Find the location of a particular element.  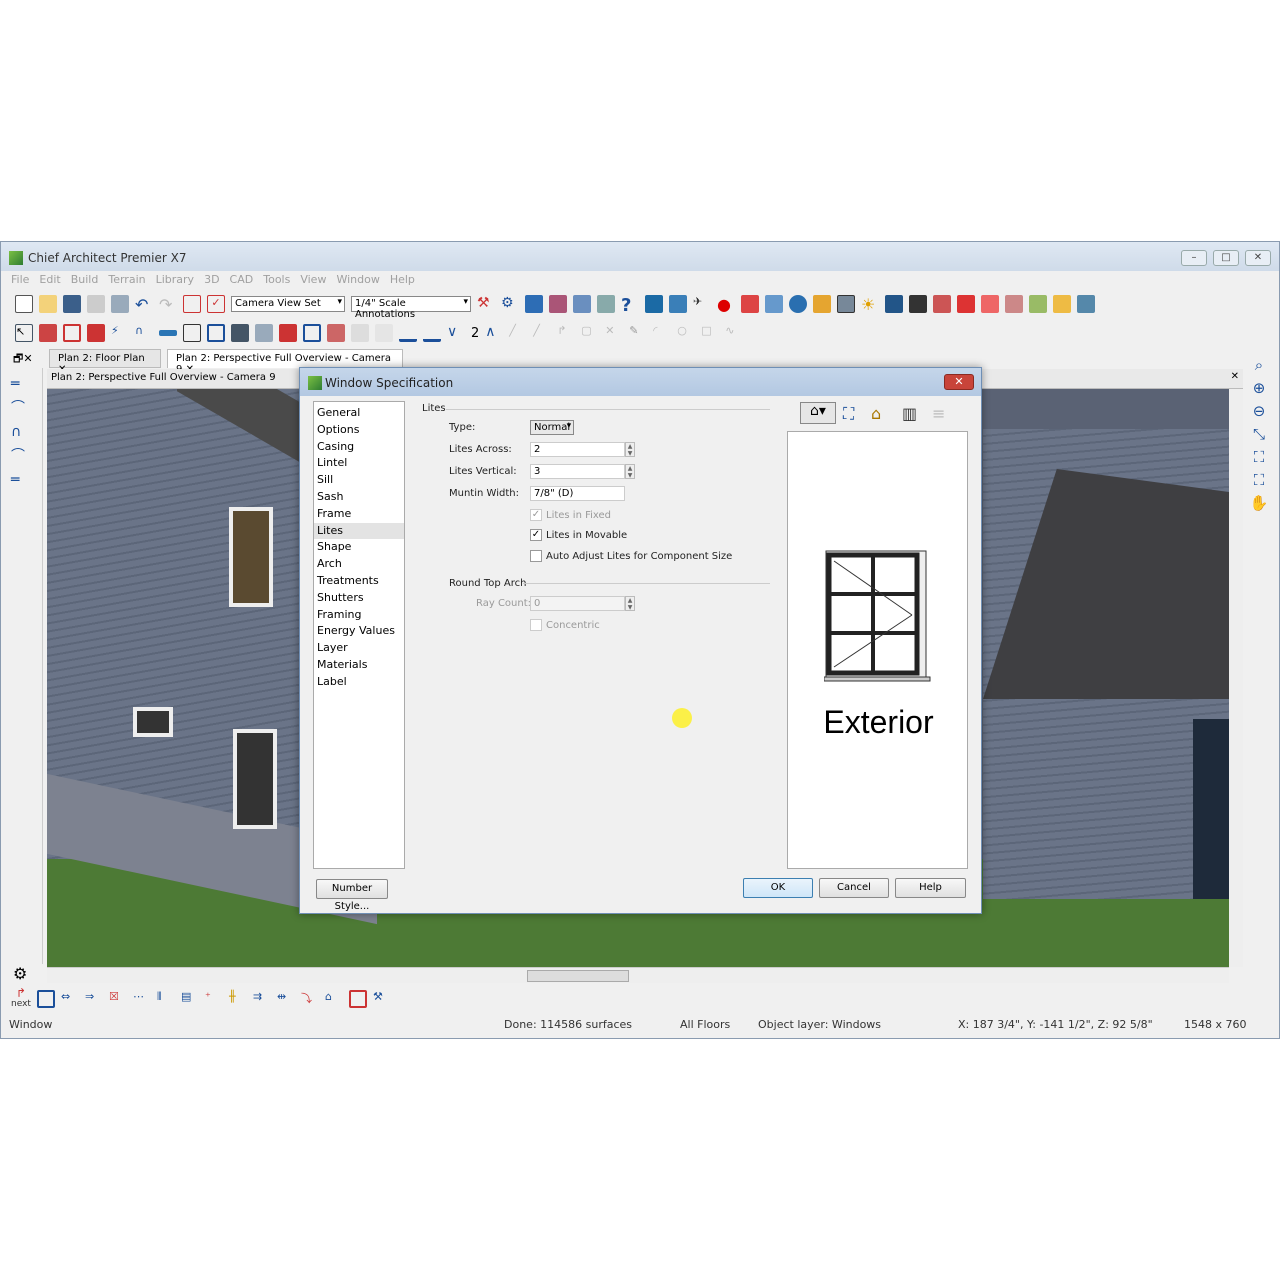

zoom-icon: ⌕ is located at coordinates (1259, 365).